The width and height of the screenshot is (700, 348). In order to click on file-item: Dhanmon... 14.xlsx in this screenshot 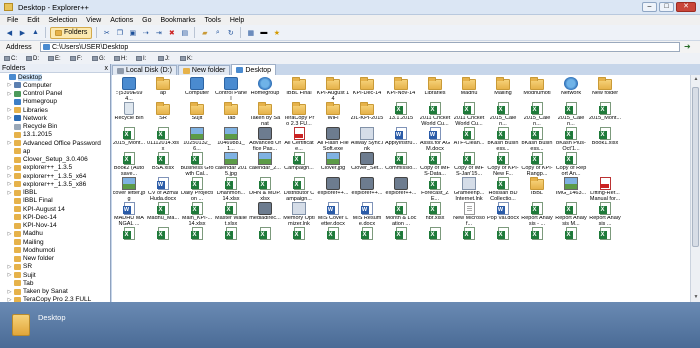, I will do `click(231, 189)`.